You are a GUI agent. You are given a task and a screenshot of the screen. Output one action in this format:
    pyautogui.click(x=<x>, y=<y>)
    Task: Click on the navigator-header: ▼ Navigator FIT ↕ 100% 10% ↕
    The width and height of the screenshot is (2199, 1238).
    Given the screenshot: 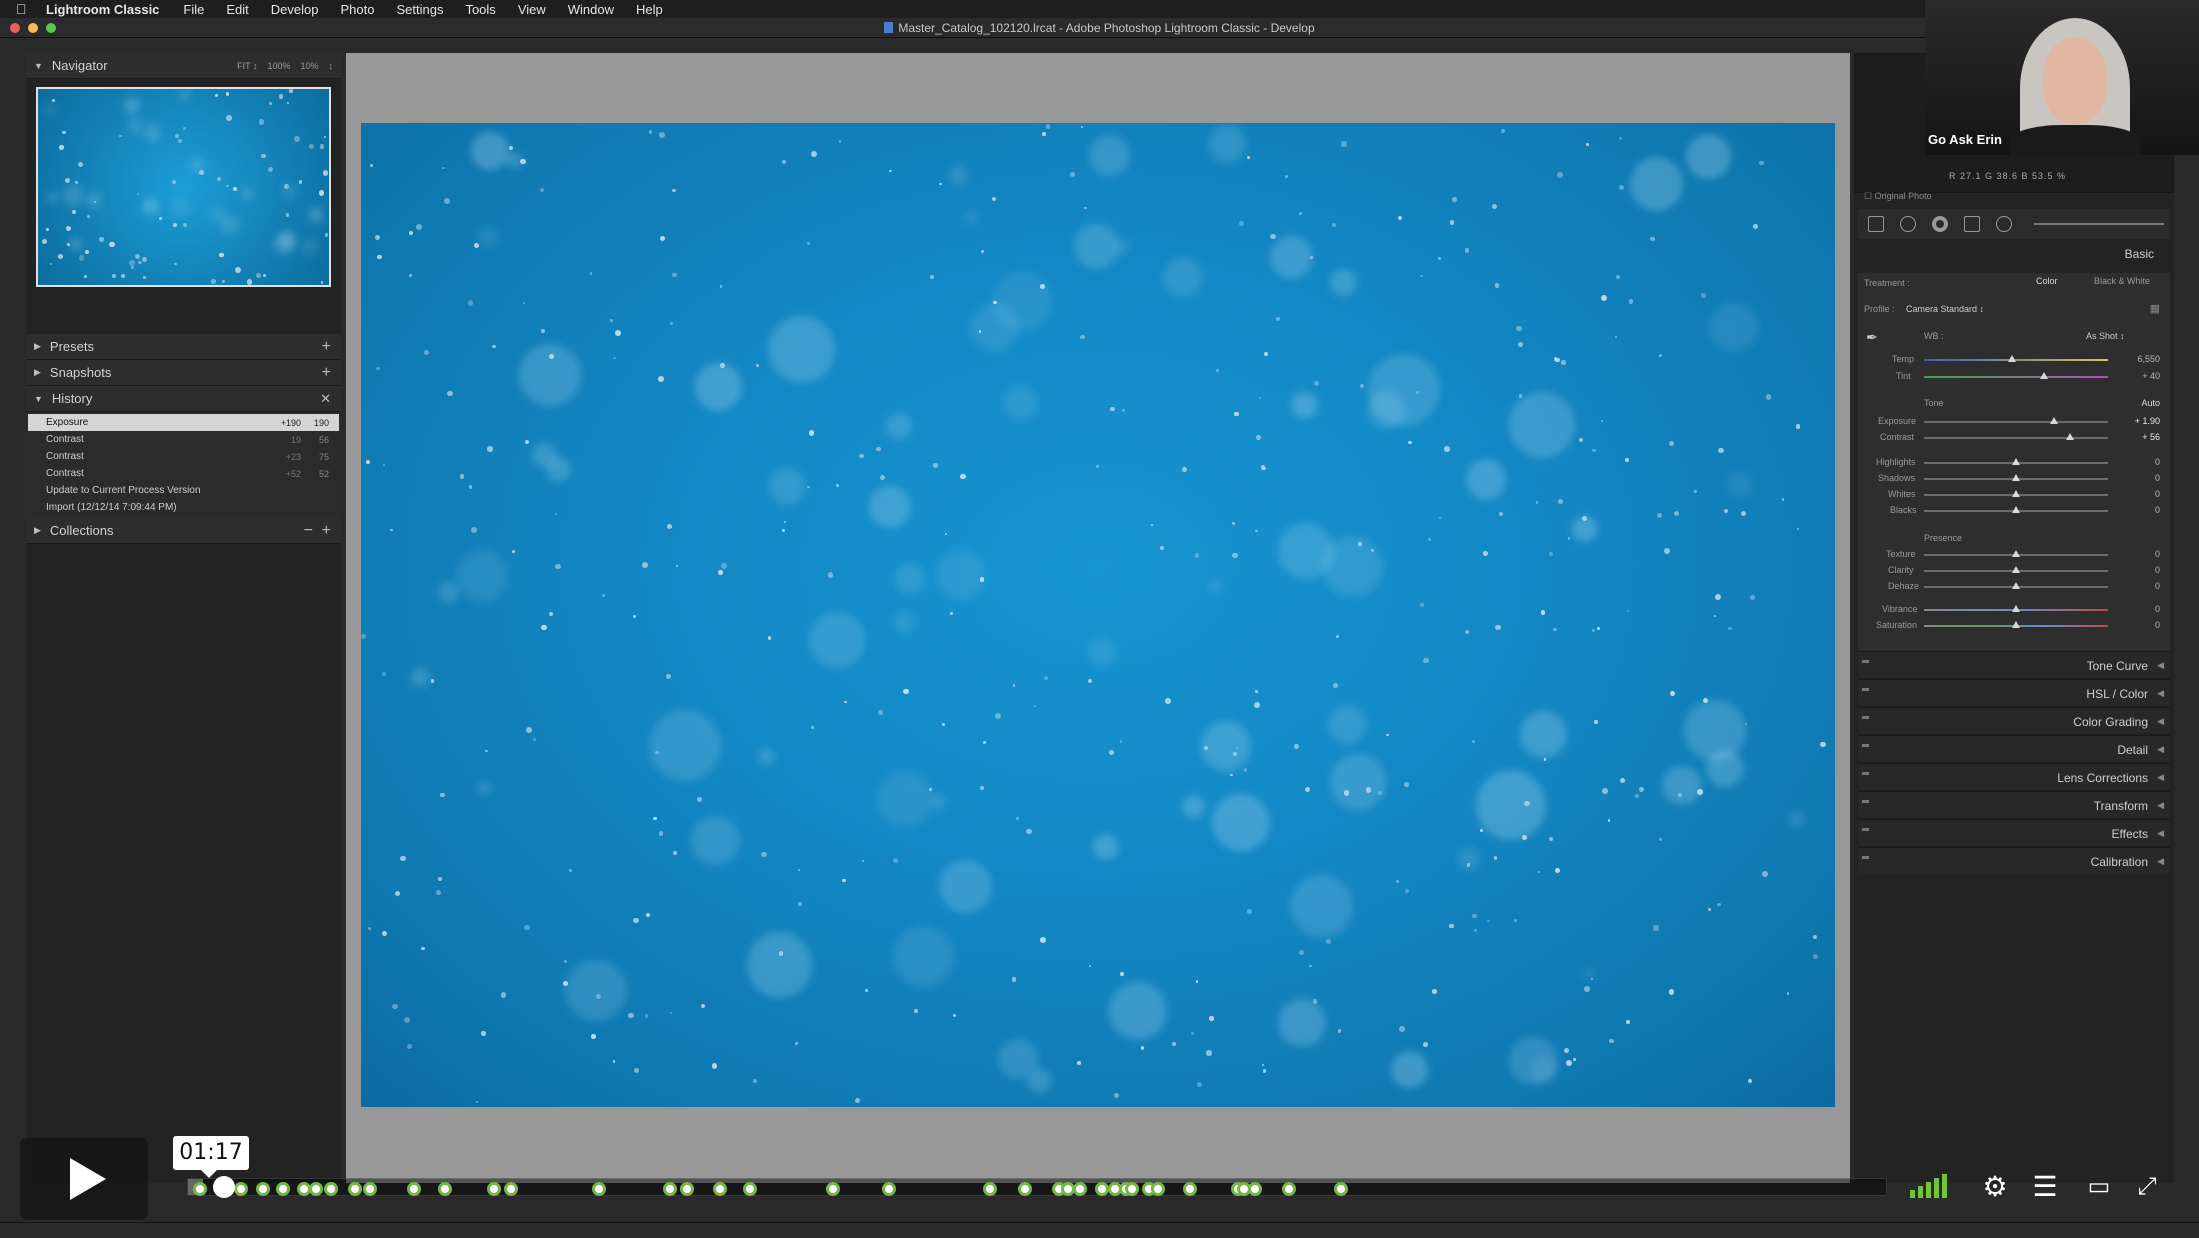 What is the action you would take?
    pyautogui.click(x=183, y=66)
    